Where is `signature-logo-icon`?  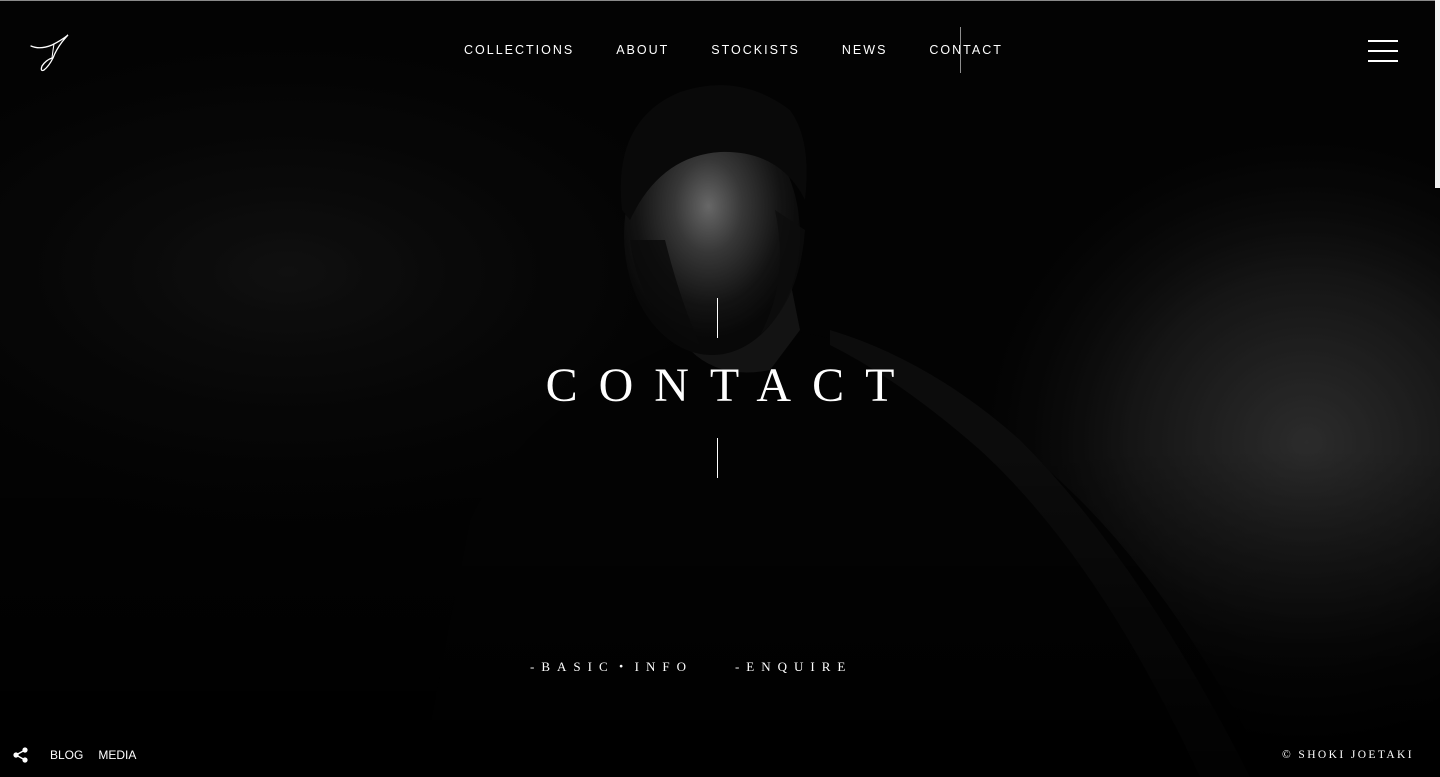 signature-logo-icon is located at coordinates (50, 52).